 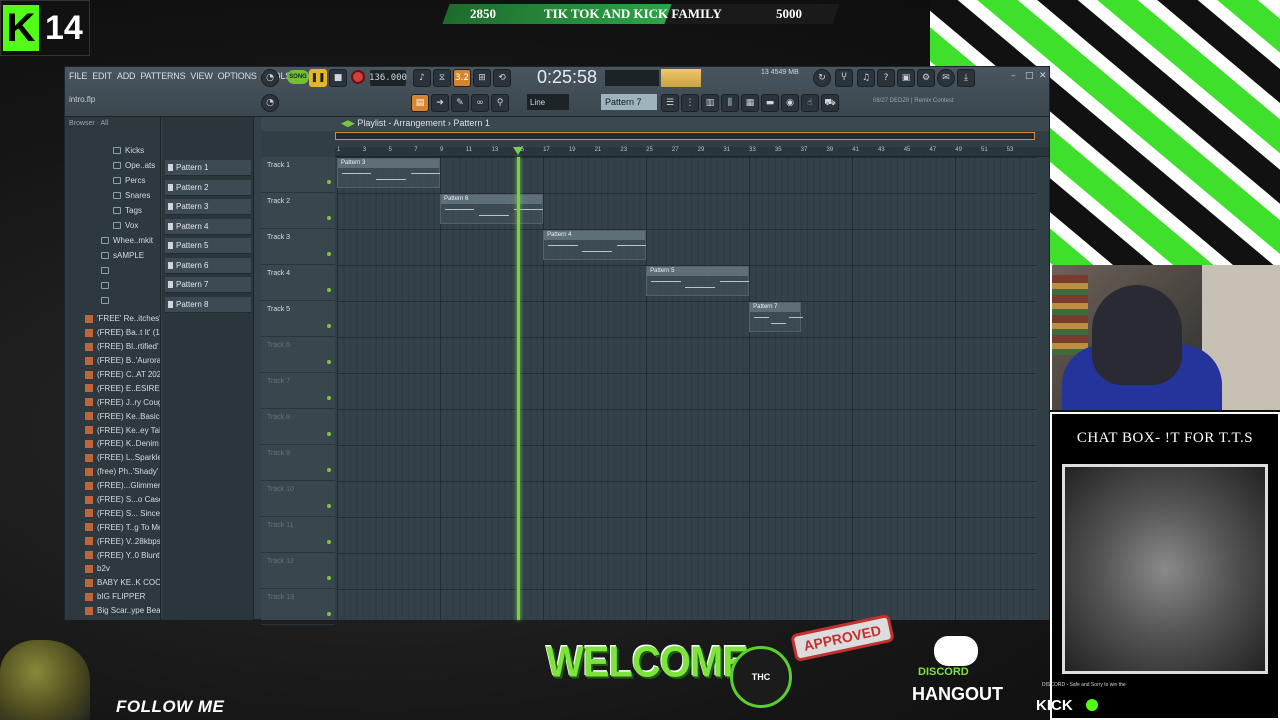 I want to click on pattern-picker-item: Pattern 2, so click(x=208, y=187).